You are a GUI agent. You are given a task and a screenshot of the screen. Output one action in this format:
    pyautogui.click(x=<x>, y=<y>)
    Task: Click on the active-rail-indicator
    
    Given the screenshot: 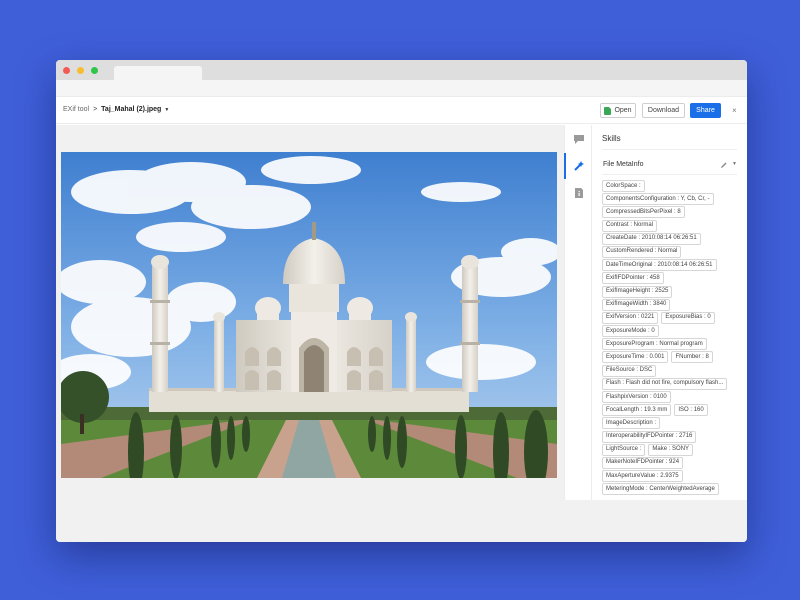 What is the action you would take?
    pyautogui.click(x=565, y=166)
    